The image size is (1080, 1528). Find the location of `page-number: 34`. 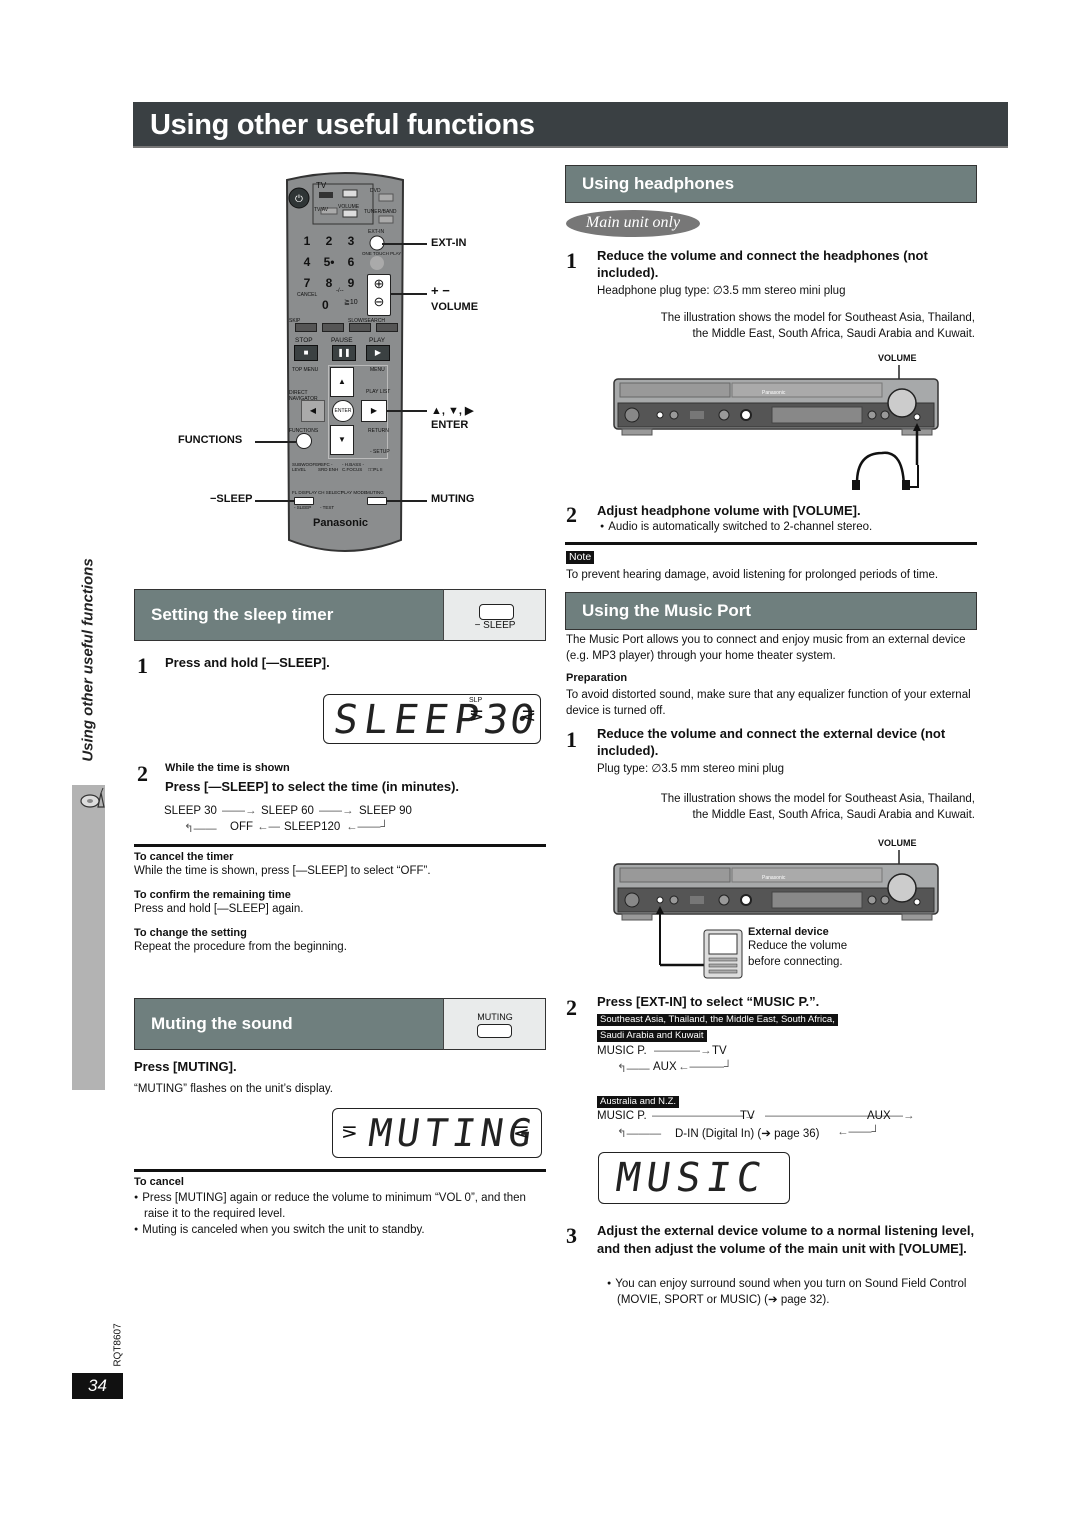

page-number: 34 is located at coordinates (97, 1386).